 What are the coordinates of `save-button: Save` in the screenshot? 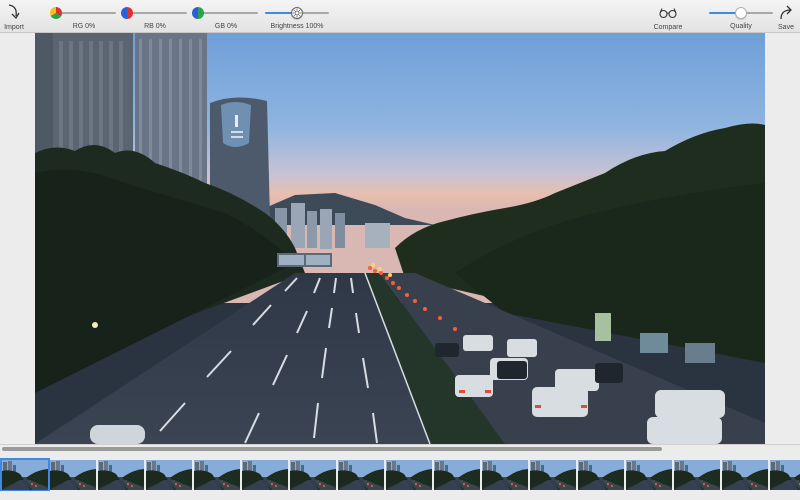 It's located at (786, 17).